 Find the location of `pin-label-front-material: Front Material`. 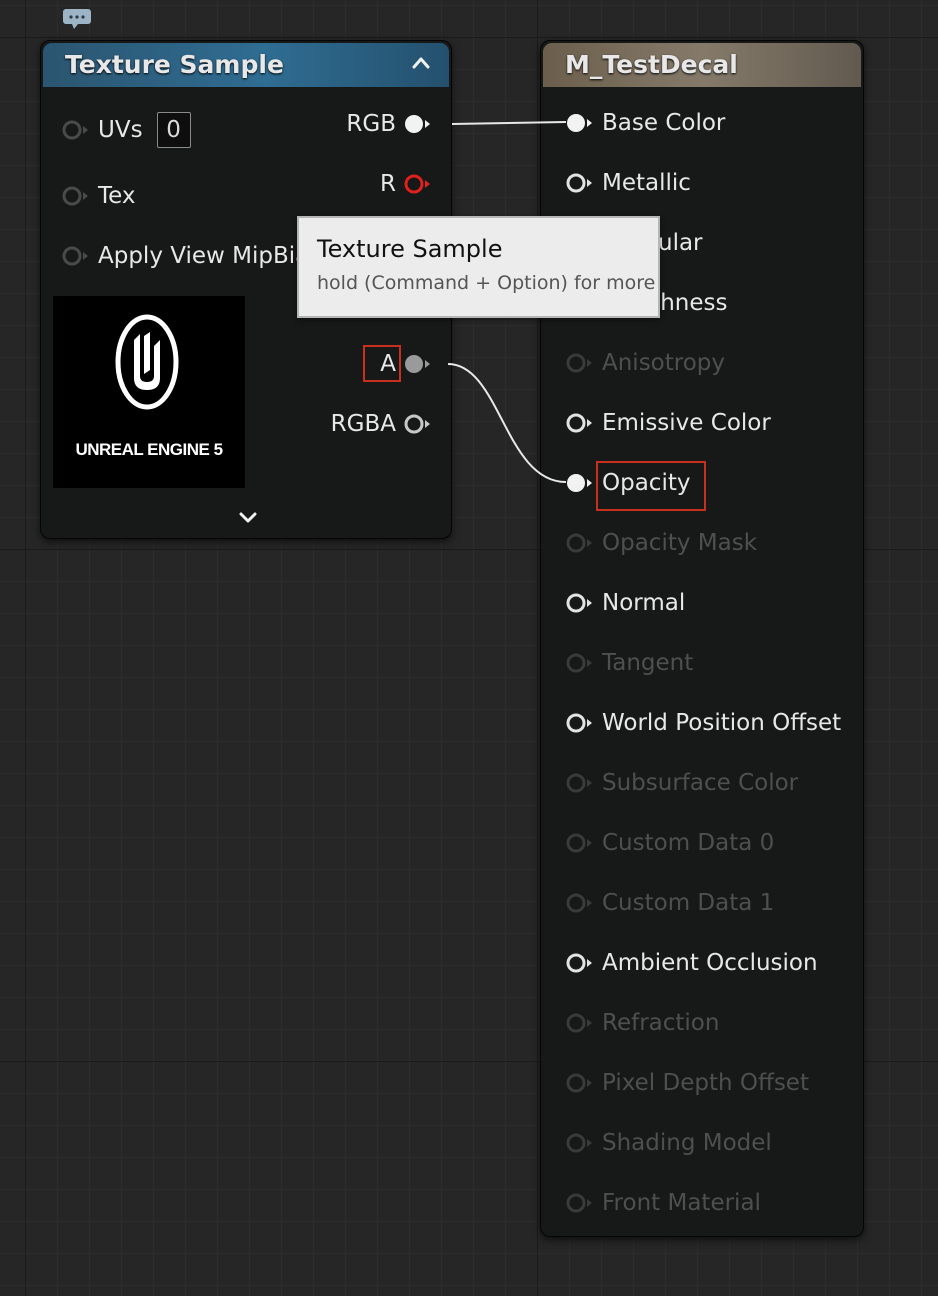

pin-label-front-material: Front Material is located at coordinates (681, 1203).